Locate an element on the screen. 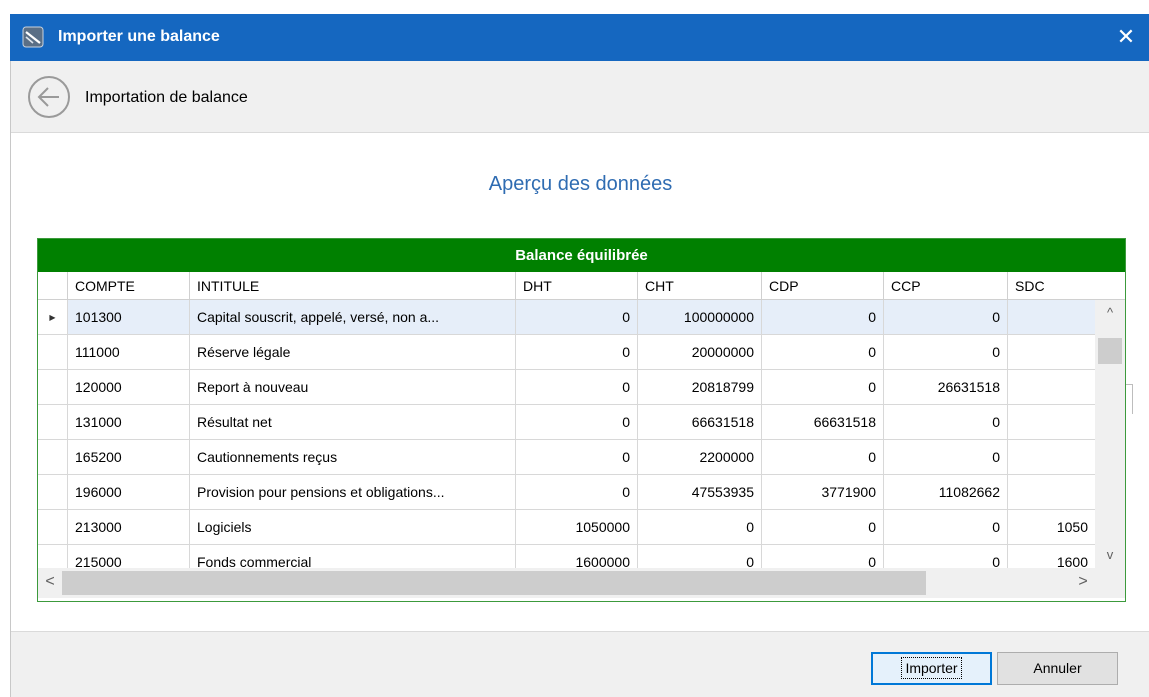 This screenshot has height=697, width=1149. cell-intitule: Fonds commercial is located at coordinates (353, 556).